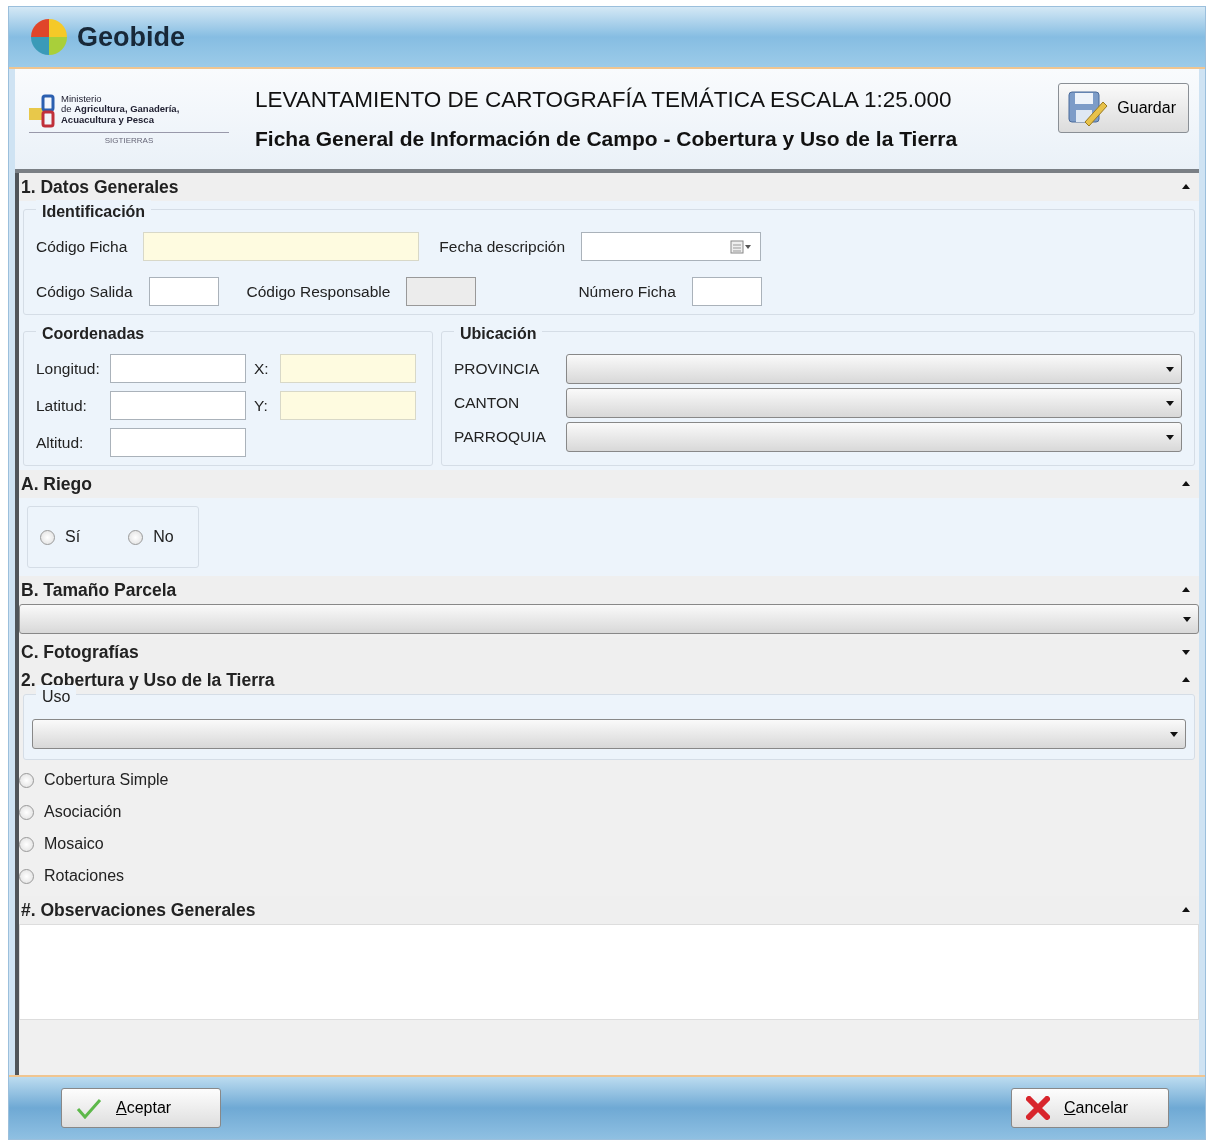  What do you see at coordinates (62, 405) in the screenshot?
I see `field-label: Latitud:` at bounding box center [62, 405].